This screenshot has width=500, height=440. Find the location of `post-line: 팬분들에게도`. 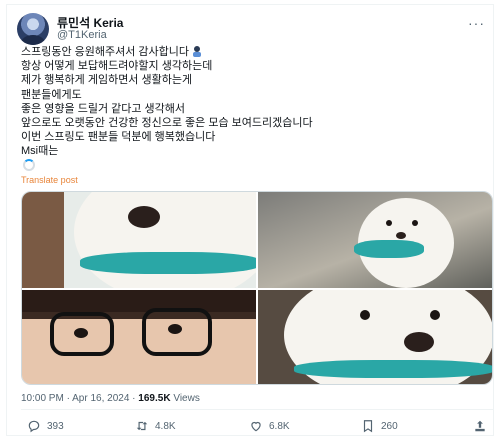

post-line: 팬분들에게도 is located at coordinates (51, 94).